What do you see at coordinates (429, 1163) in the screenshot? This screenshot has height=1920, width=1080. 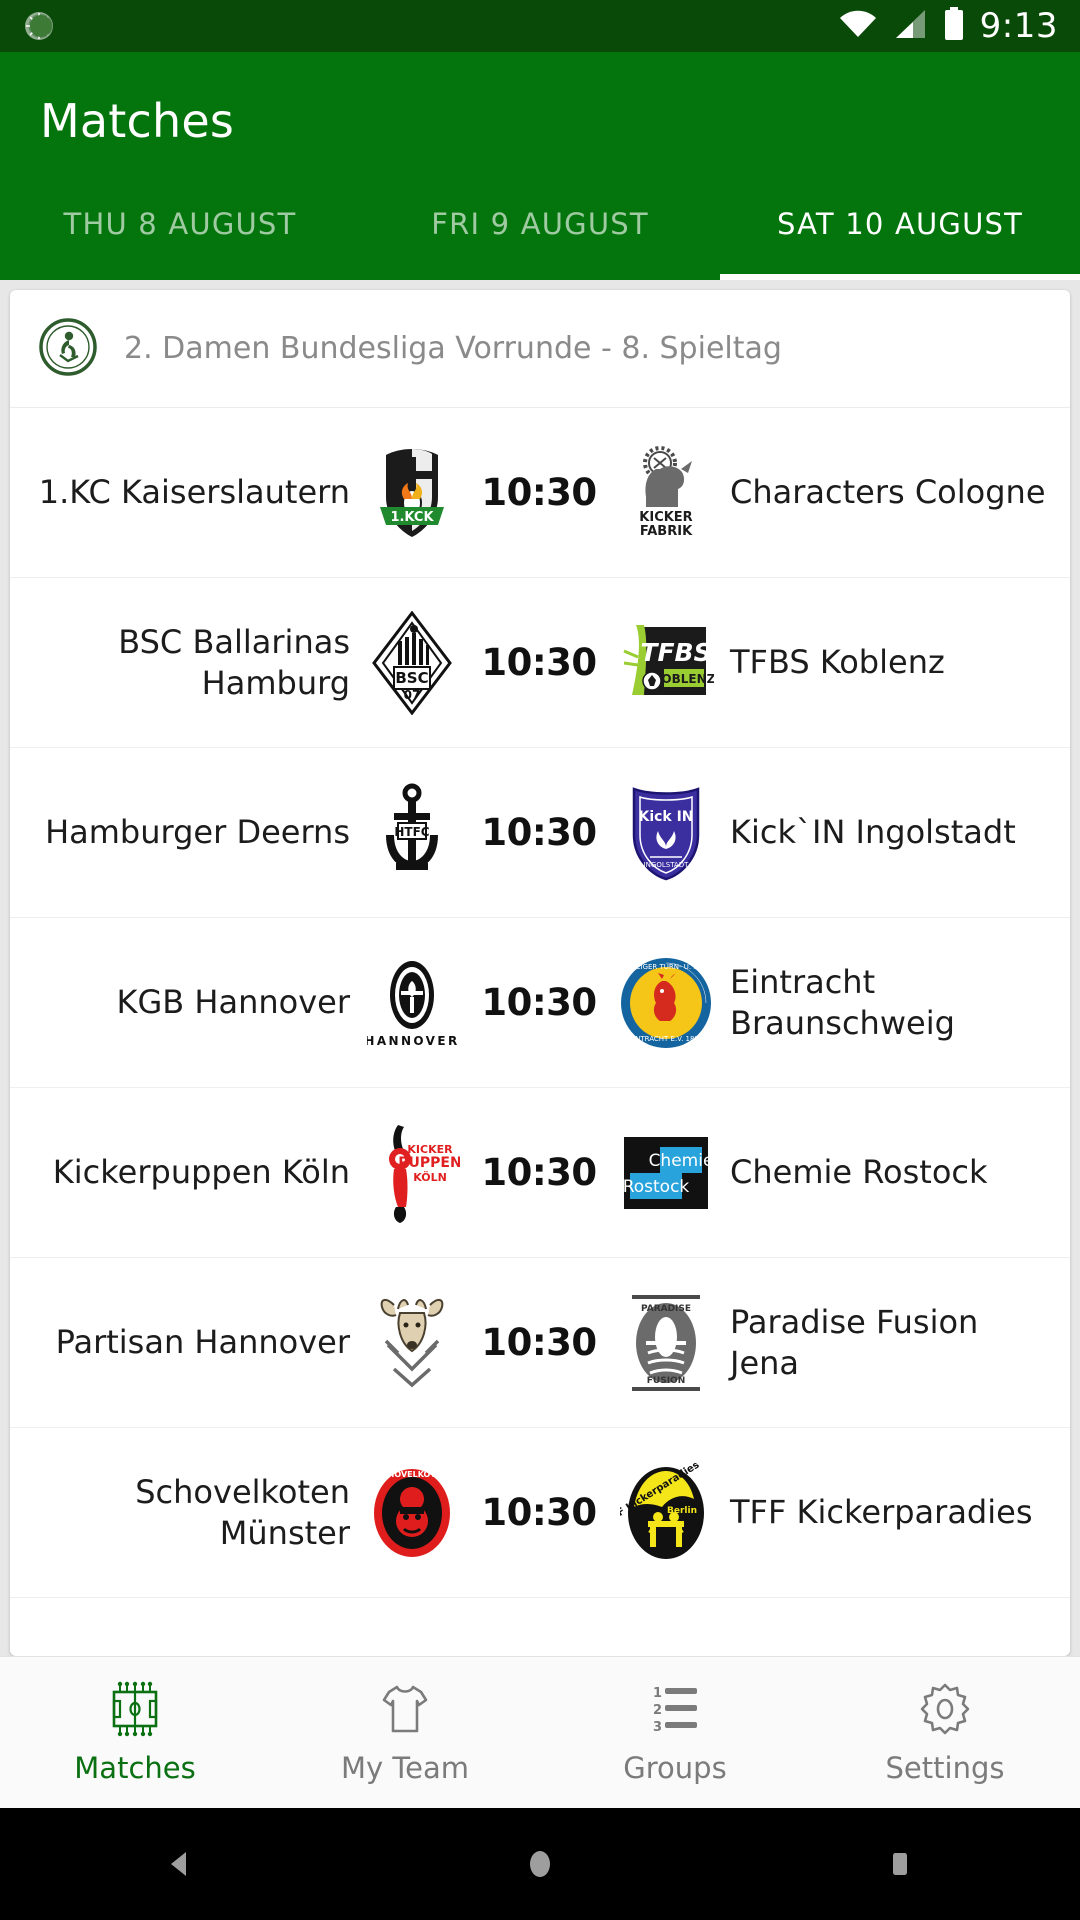 I see `svg-text: PUPPEN` at bounding box center [429, 1163].